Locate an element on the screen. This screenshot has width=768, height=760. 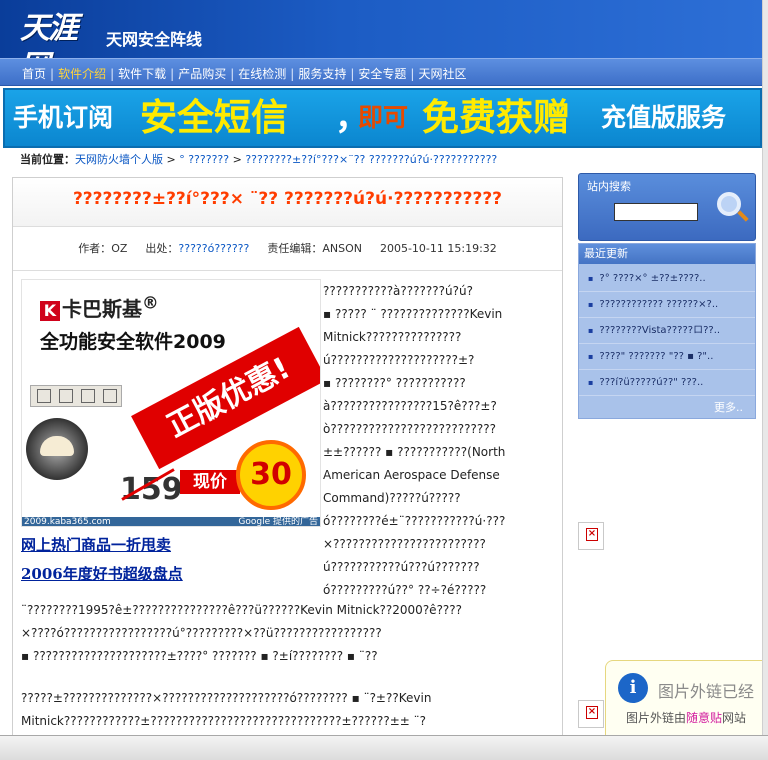
meta-divider is located at coordinates (287, 270).